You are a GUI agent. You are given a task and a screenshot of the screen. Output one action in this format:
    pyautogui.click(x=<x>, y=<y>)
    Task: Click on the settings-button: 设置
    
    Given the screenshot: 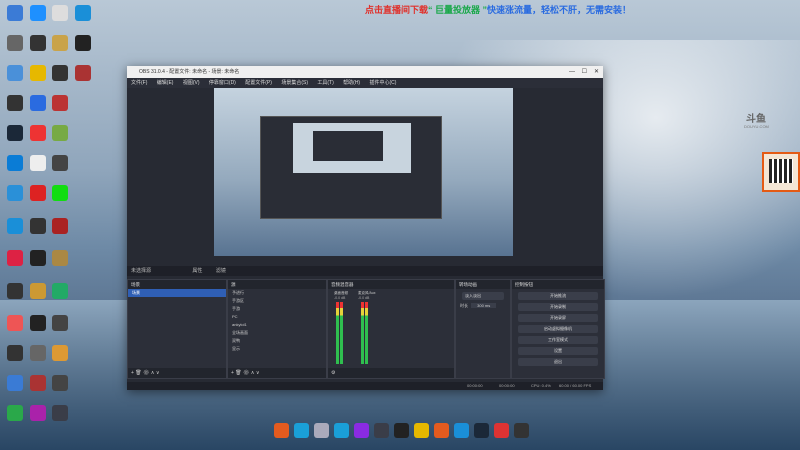 What is the action you would take?
    pyautogui.click(x=558, y=351)
    